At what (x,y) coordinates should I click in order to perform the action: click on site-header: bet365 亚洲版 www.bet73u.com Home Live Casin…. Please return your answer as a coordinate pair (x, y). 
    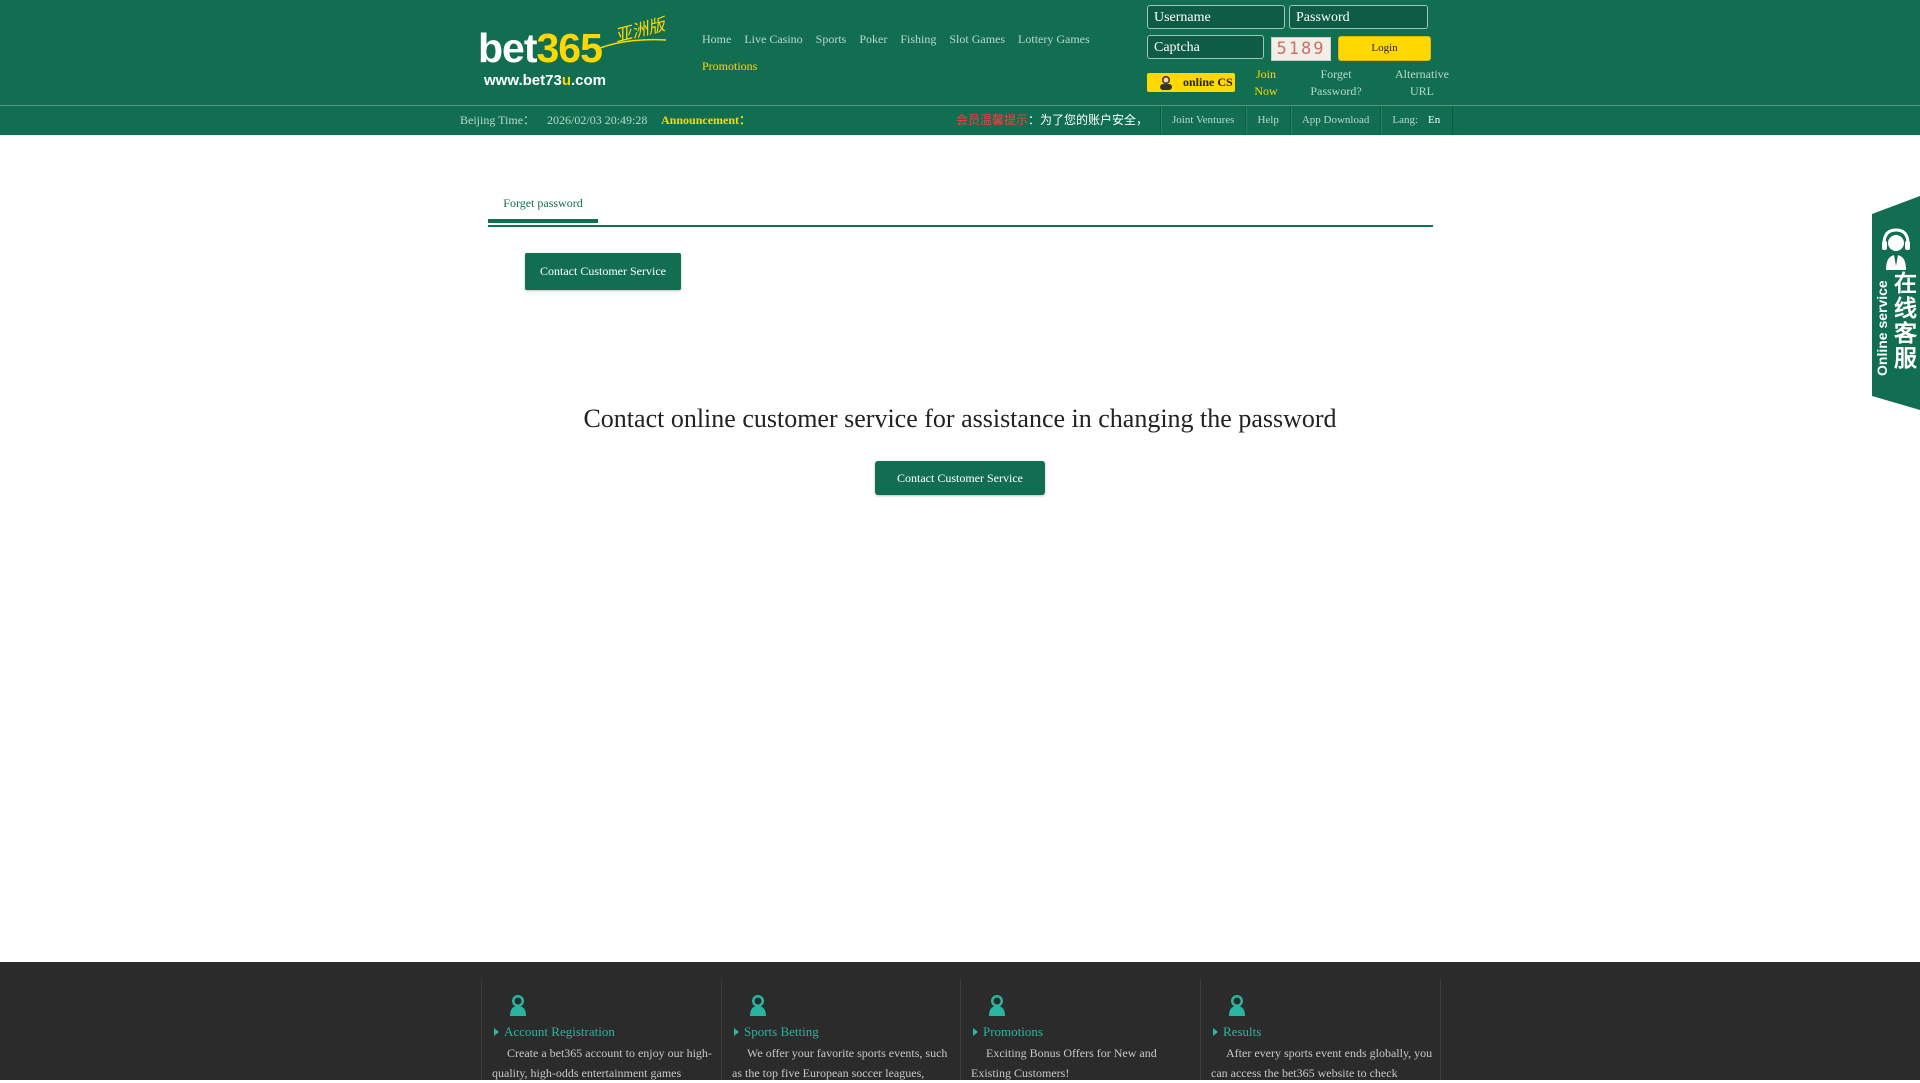
    Looking at the image, I should click on (960, 52).